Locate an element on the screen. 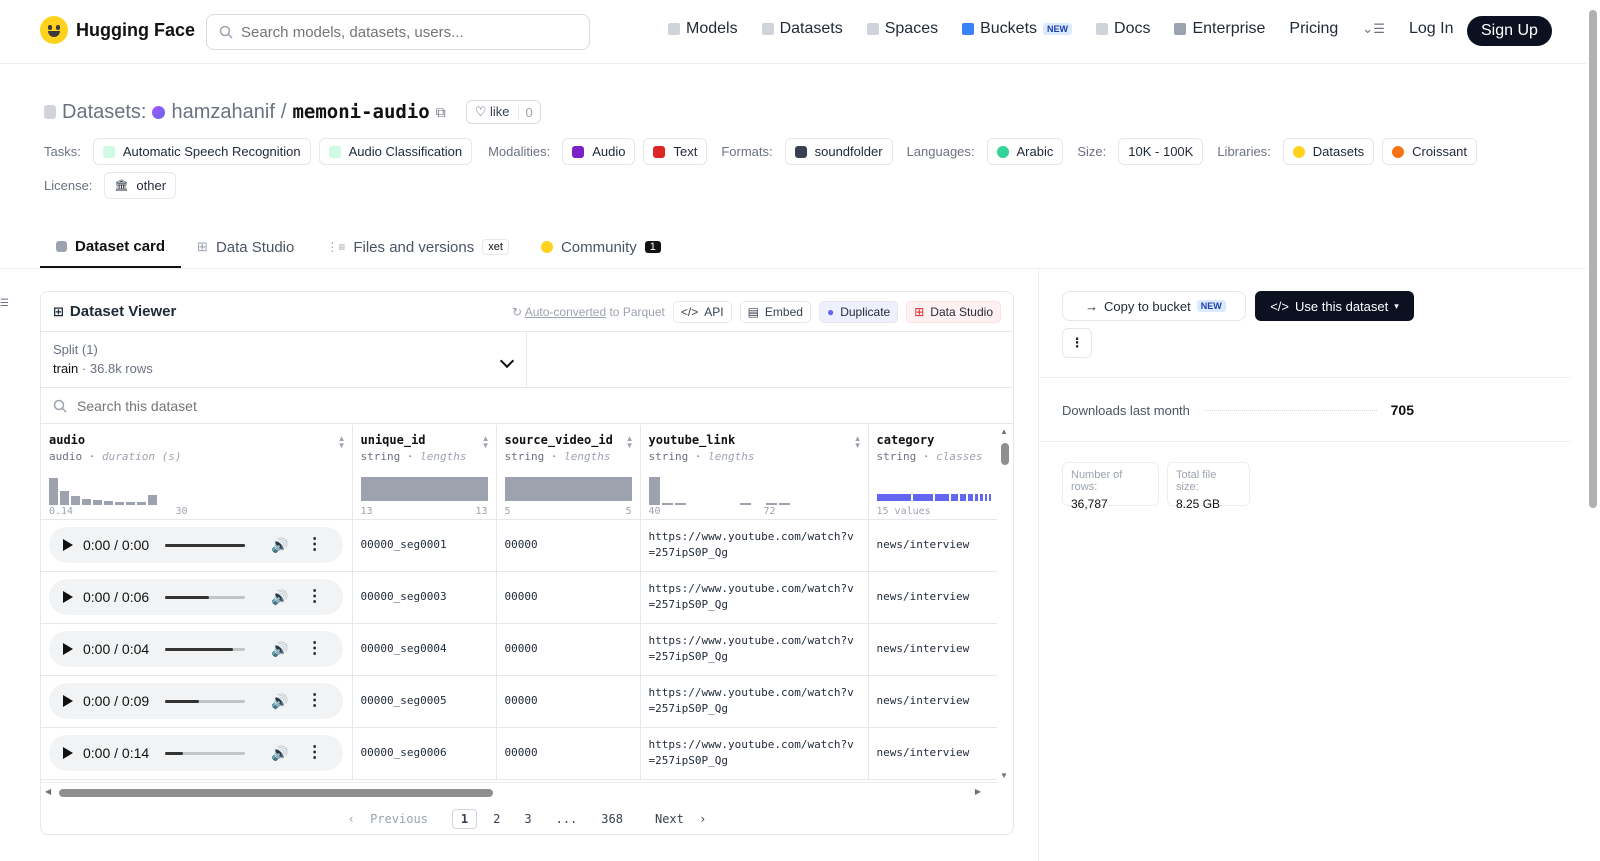  copy-to-bucket-button: → Copy to bucket NEW is located at coordinates (1154, 306).